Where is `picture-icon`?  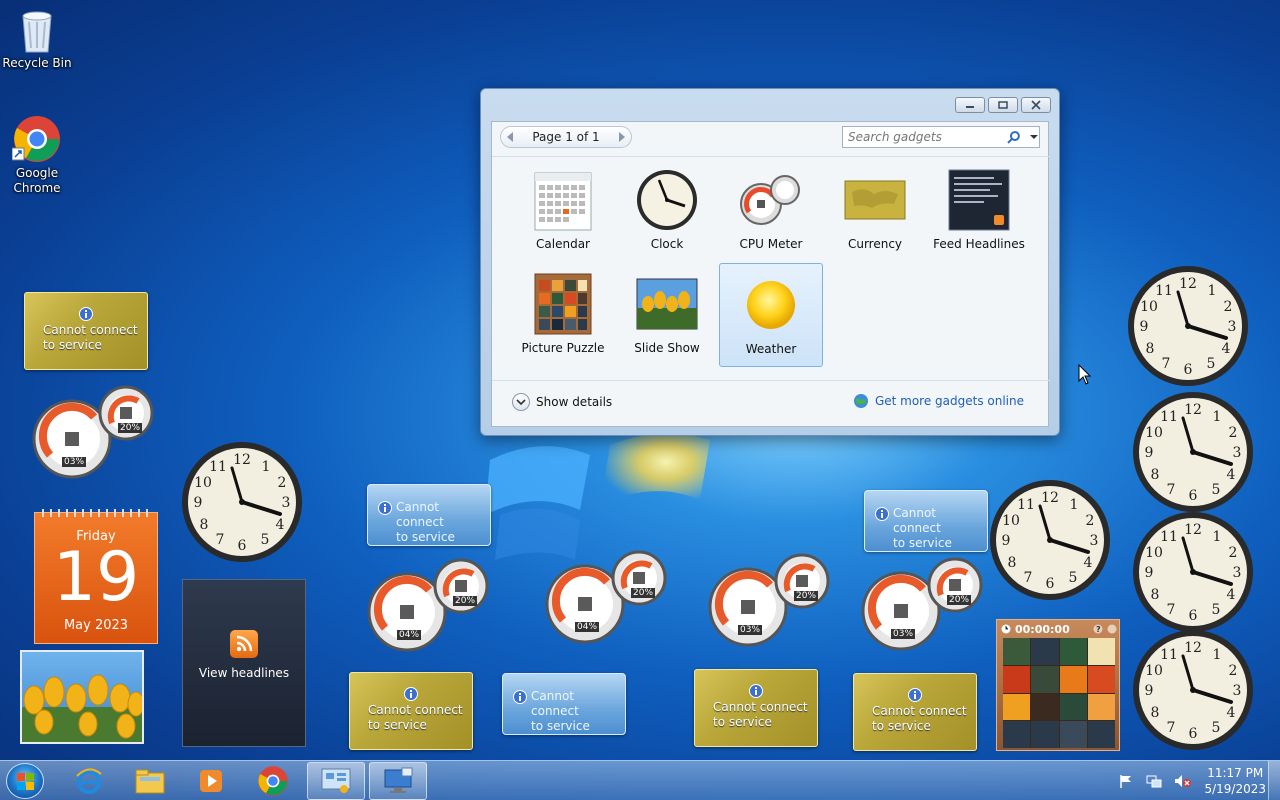 picture-icon is located at coordinates (1112, 629).